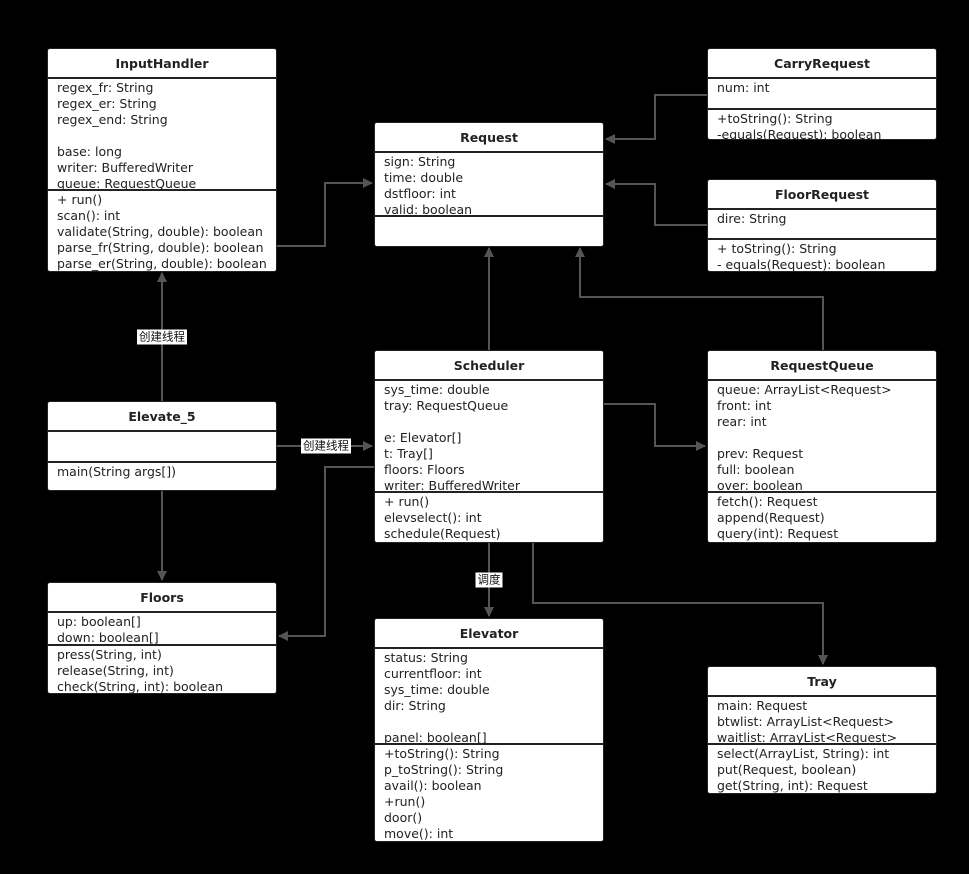  I want to click on method: schedule(Request), so click(442, 533).